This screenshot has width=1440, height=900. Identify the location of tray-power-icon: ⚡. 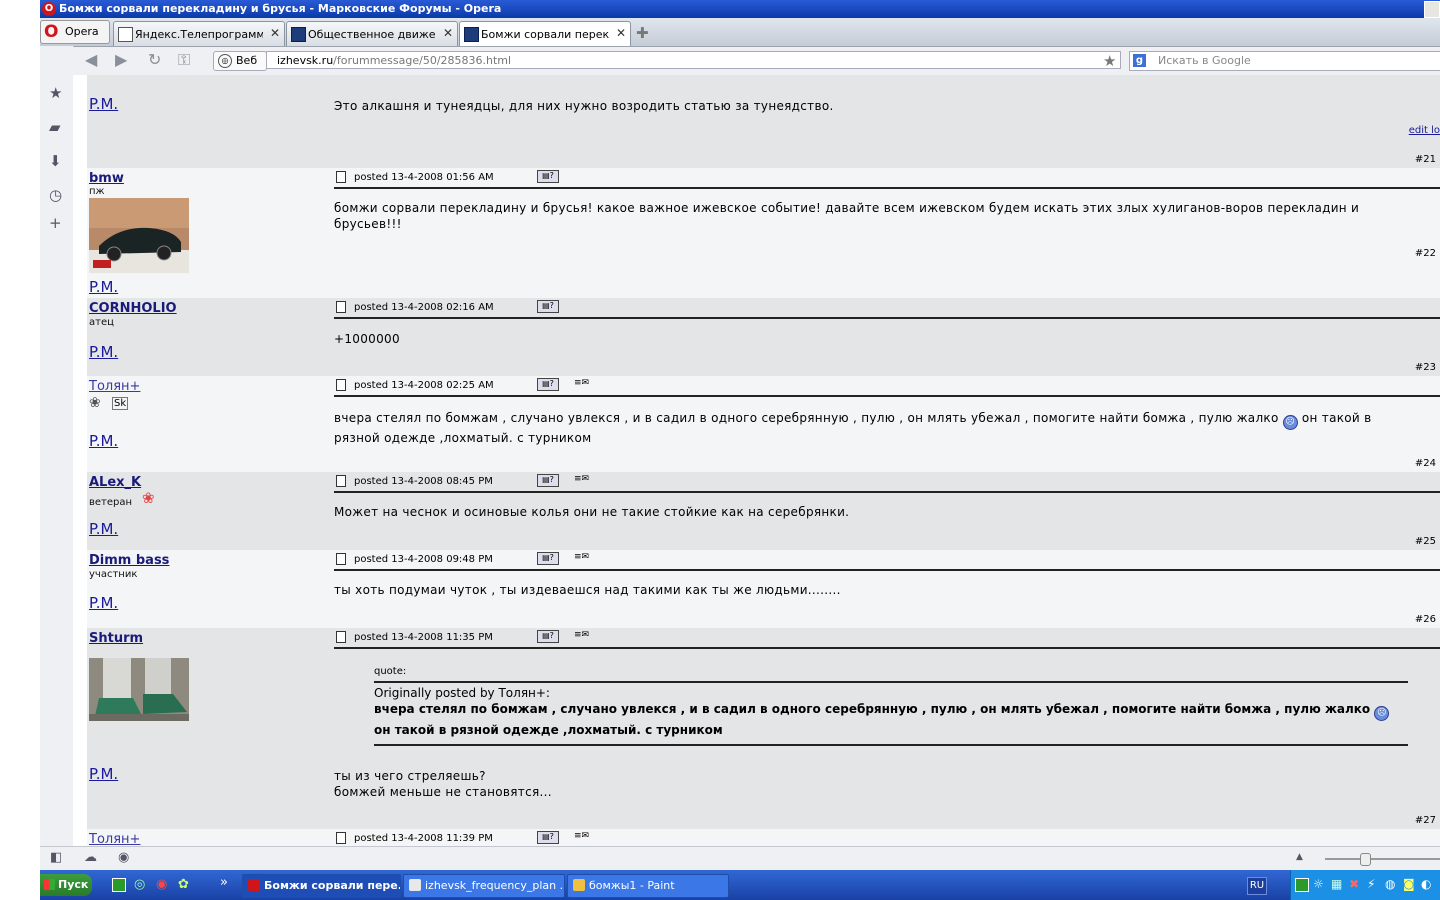
(1371, 884).